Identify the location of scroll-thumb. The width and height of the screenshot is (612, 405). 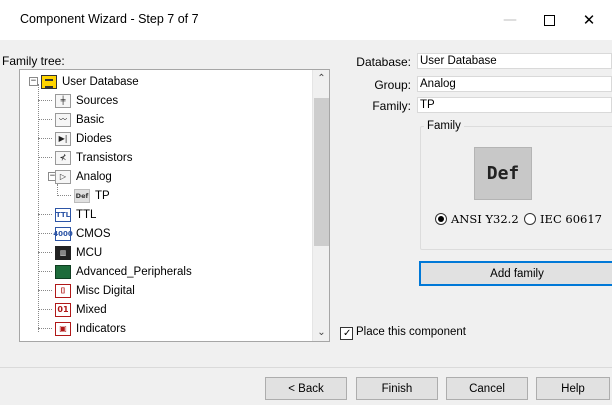
(321, 172).